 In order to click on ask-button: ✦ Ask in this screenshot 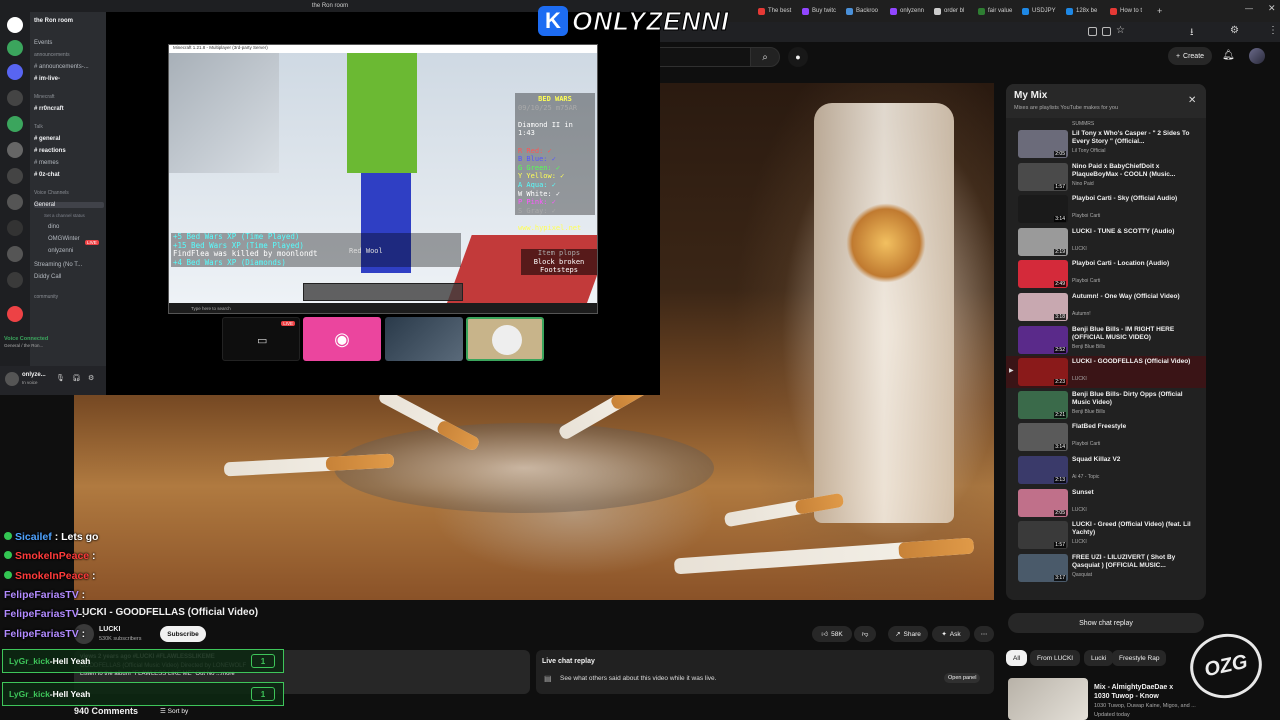, I will do `click(951, 634)`.